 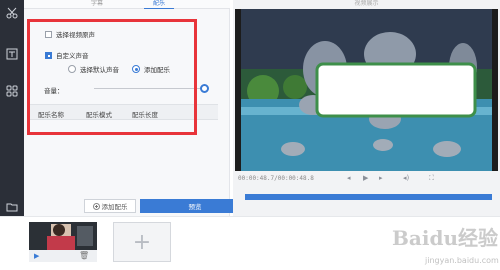 I want to click on add-music-button: 添加配乐, so click(x=110, y=206).